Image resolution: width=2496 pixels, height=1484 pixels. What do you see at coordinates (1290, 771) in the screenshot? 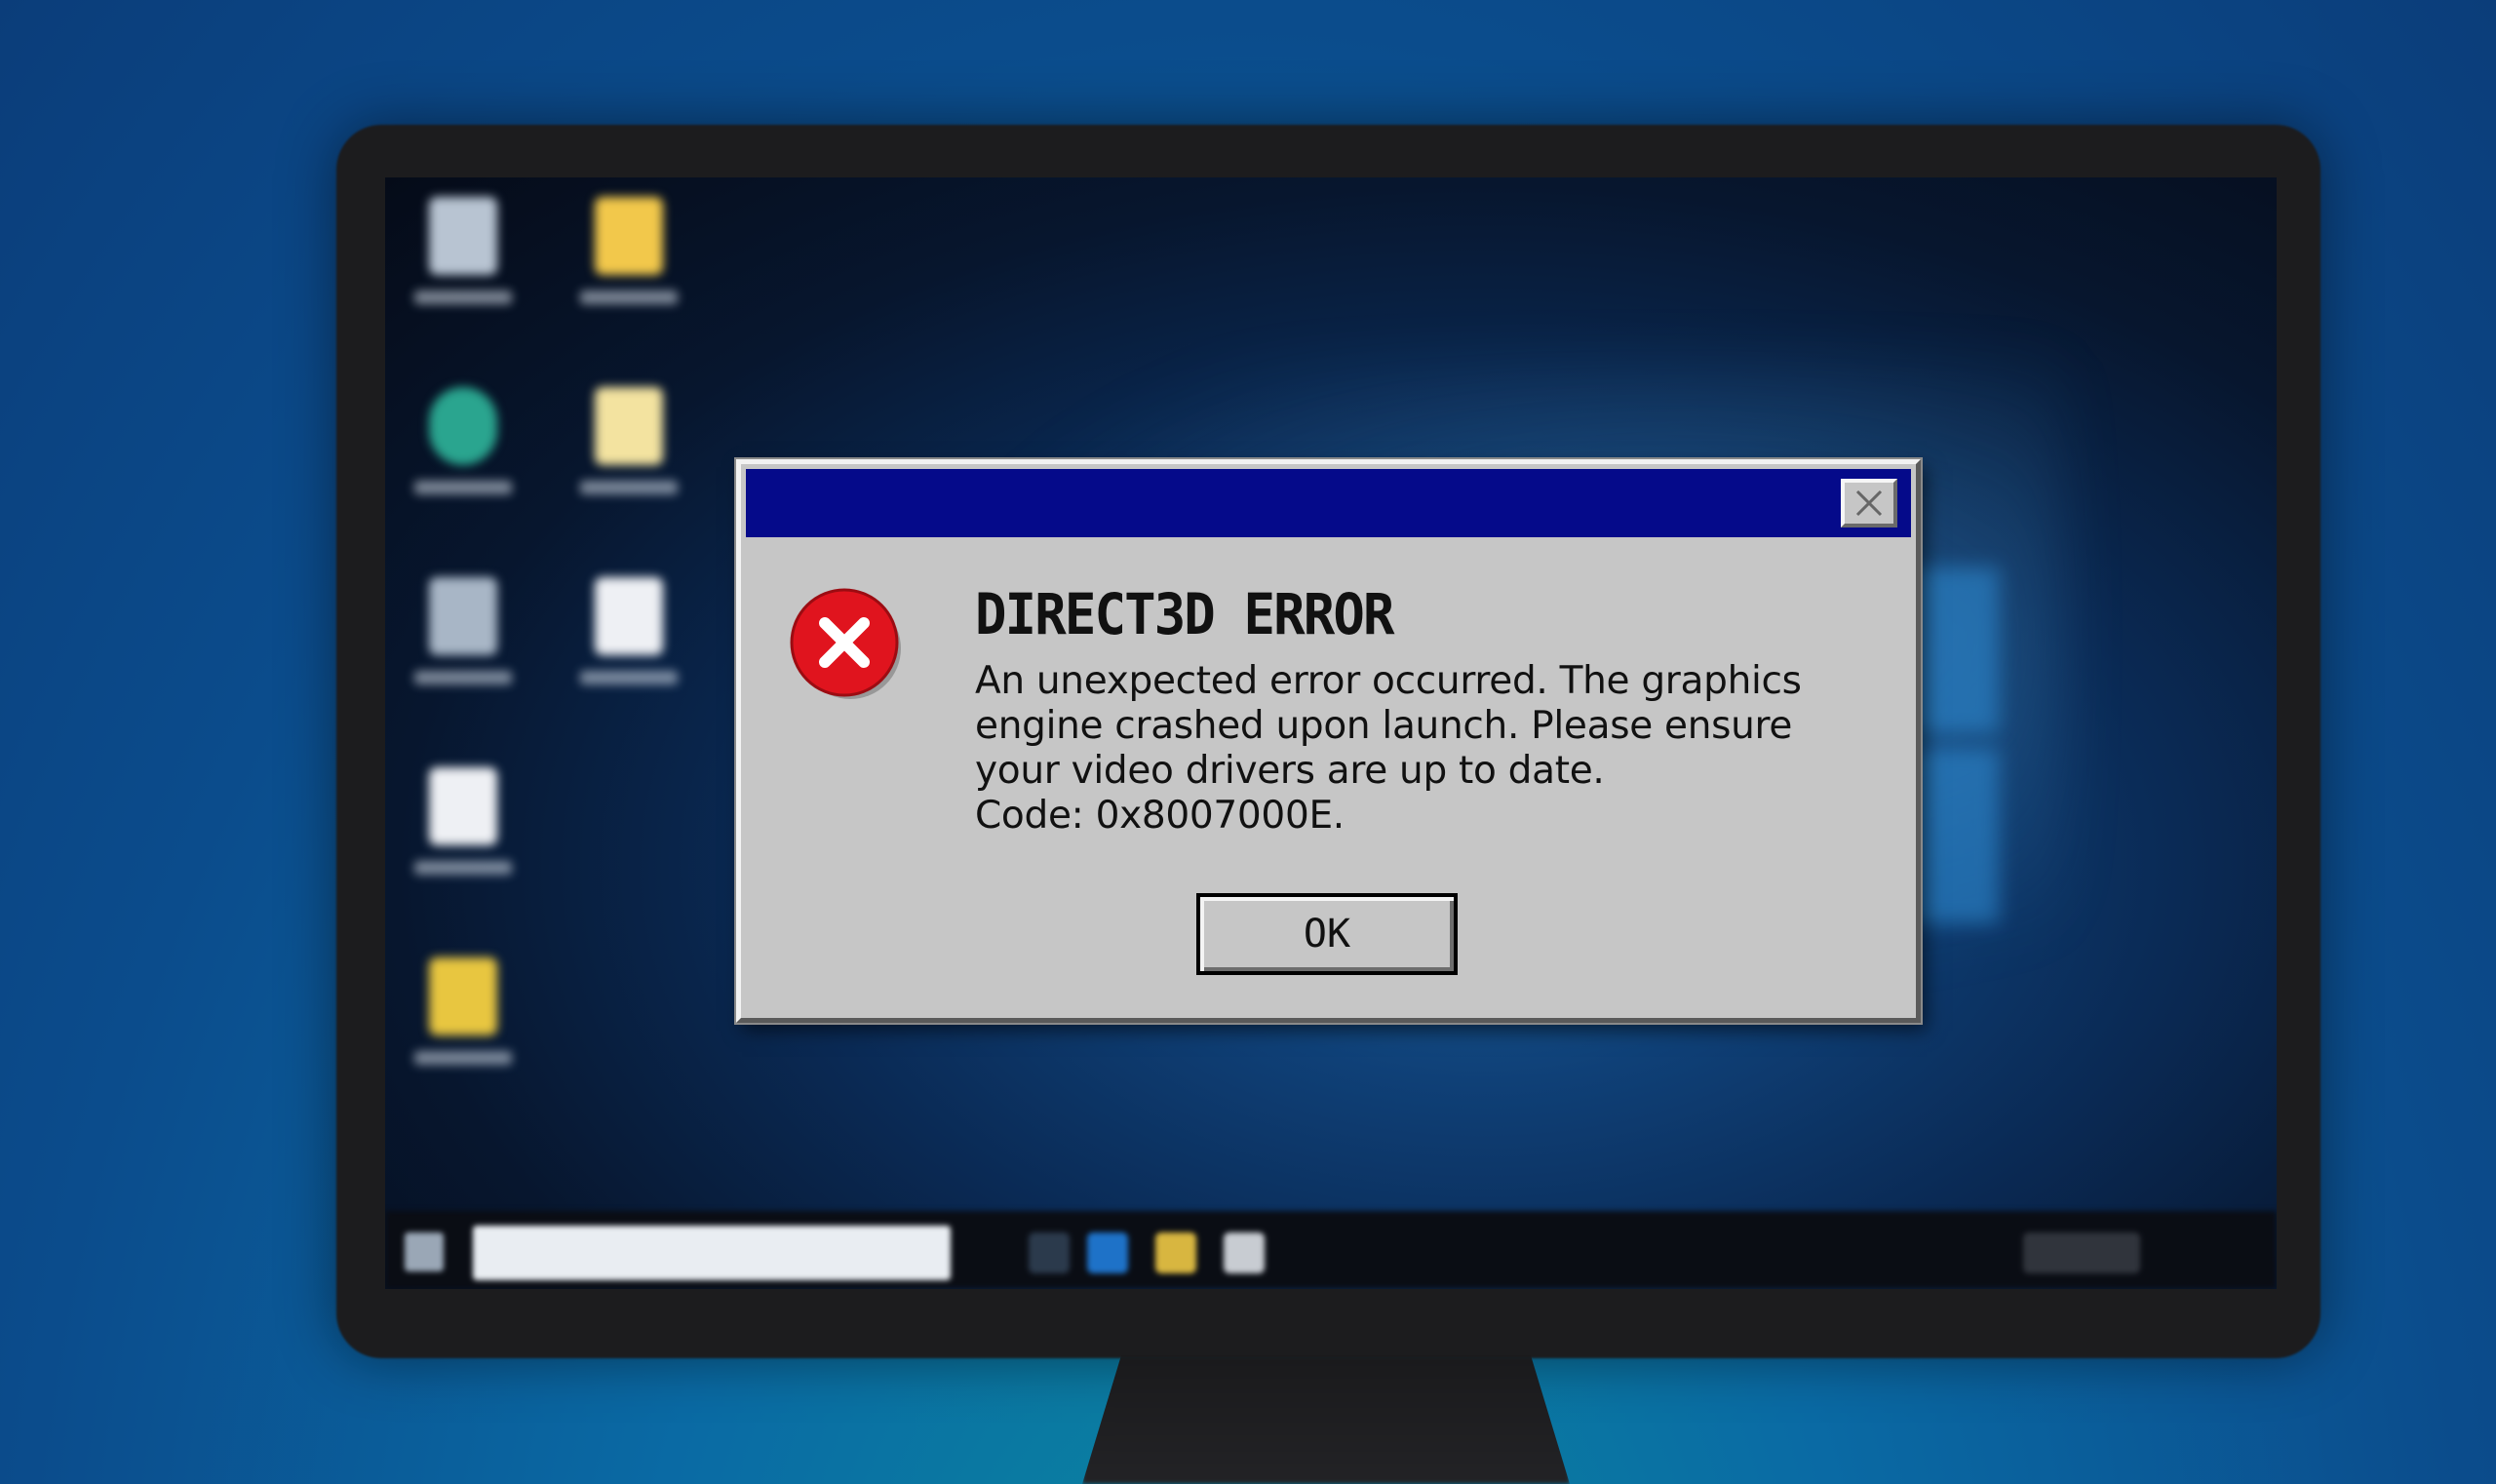
I see `error-message-line: your video drivers are up to date.` at bounding box center [1290, 771].